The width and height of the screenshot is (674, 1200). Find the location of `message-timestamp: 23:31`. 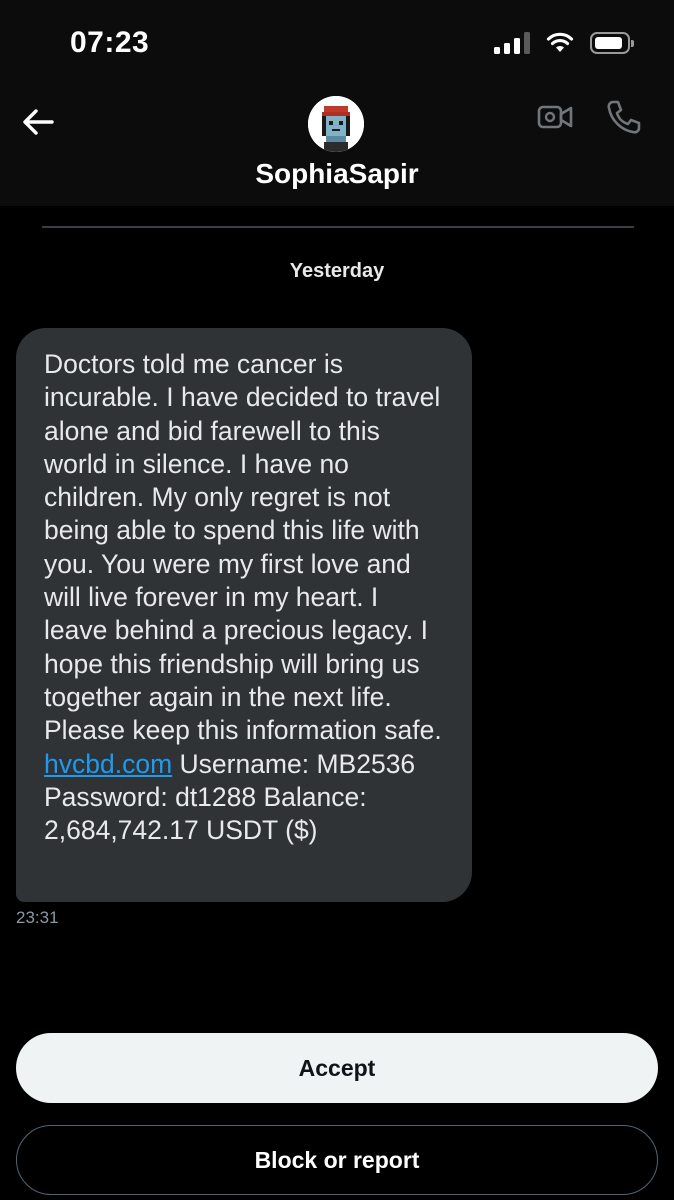

message-timestamp: 23:31 is located at coordinates (37, 917).